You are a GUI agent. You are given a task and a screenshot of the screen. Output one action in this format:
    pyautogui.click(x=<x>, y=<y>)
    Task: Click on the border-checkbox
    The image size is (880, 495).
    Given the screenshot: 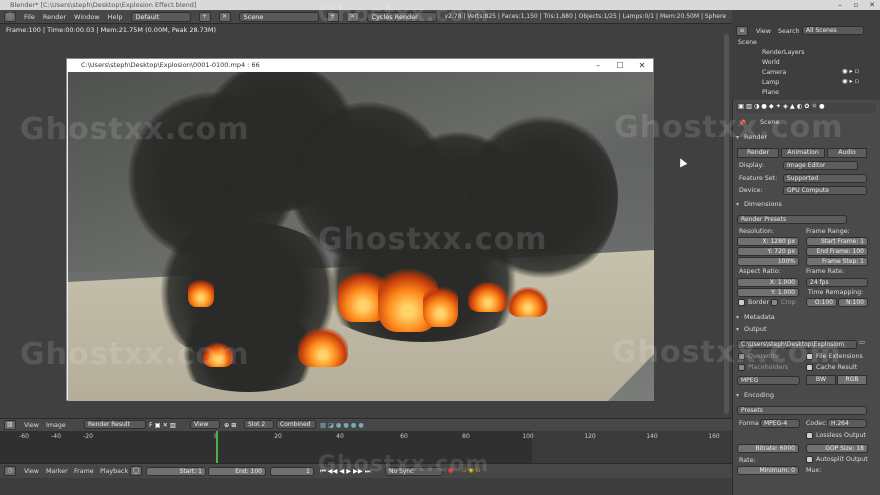 What is the action you would take?
    pyautogui.click(x=741, y=302)
    